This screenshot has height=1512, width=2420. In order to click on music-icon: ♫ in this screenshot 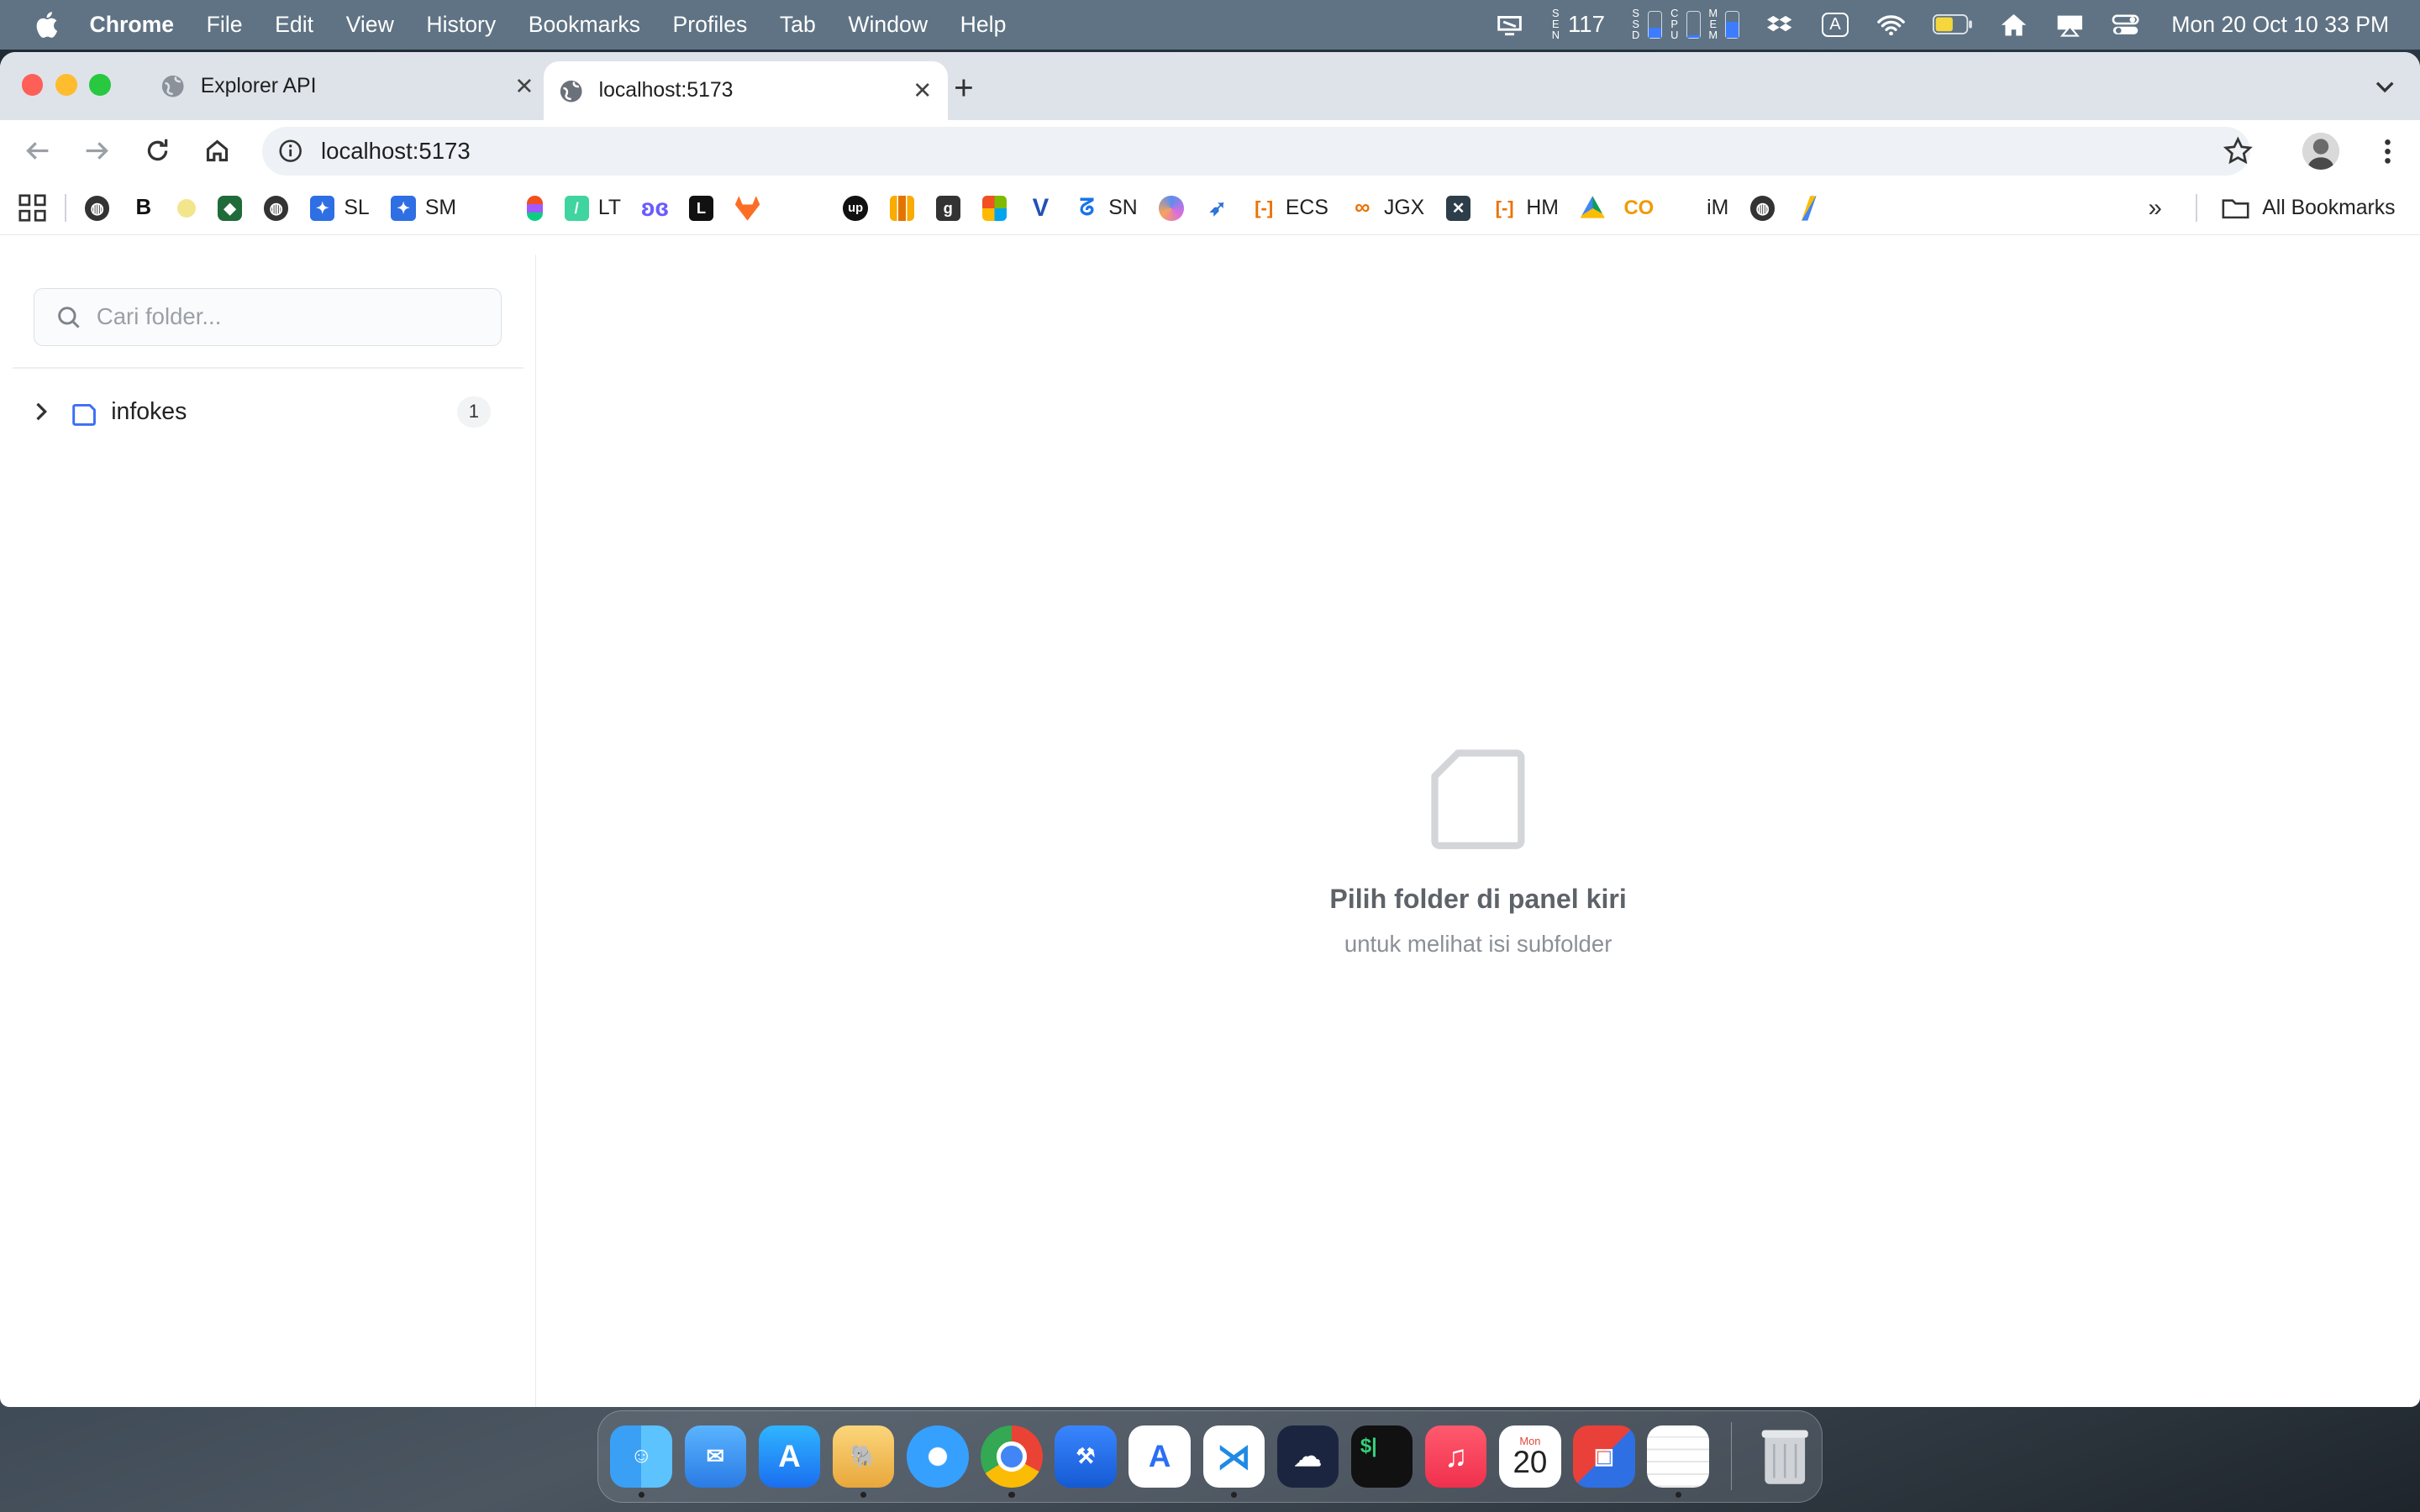, I will do `click(1456, 1456)`.